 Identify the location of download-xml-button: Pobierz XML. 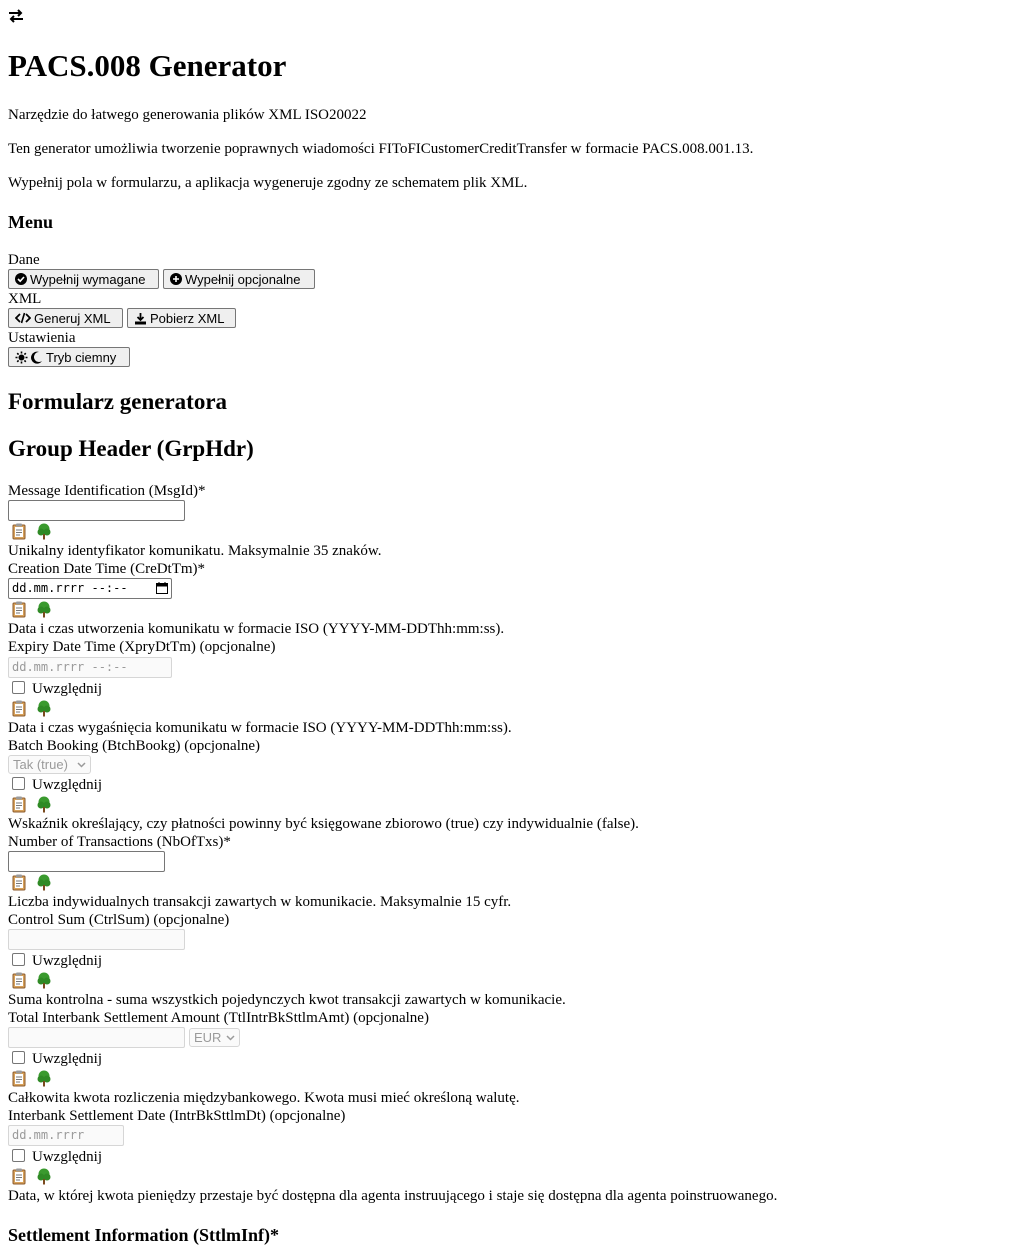
(181, 318).